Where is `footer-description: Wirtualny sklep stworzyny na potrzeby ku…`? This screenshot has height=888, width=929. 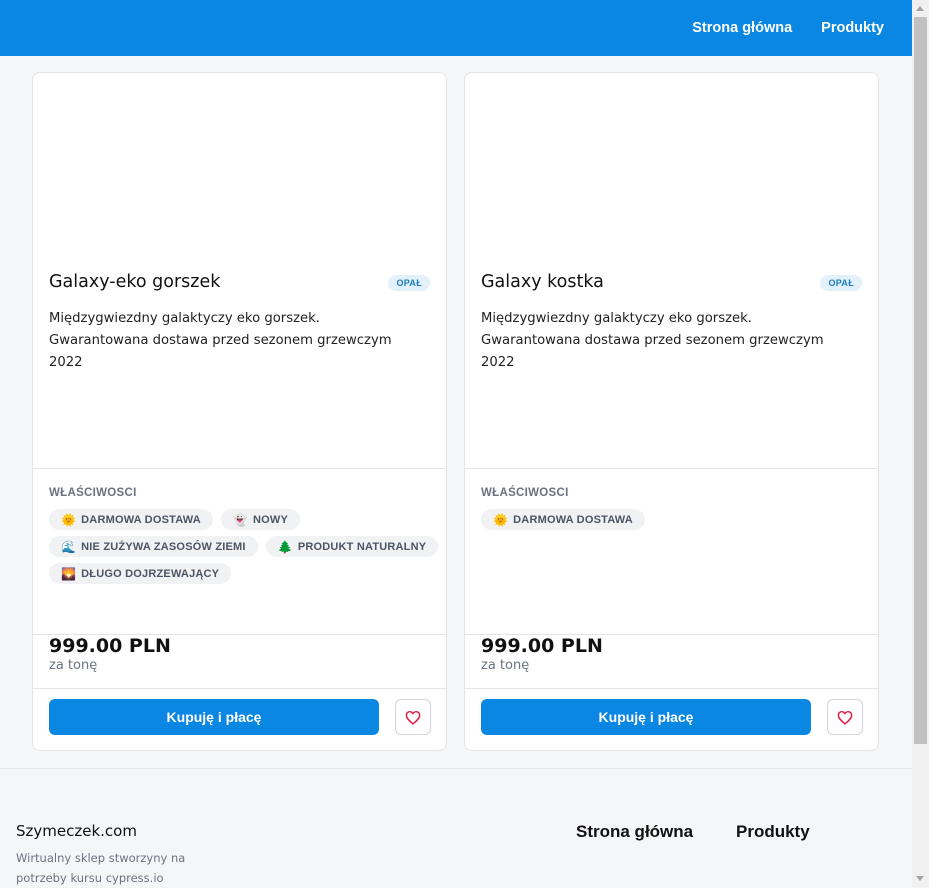
footer-description: Wirtualny sklep stworzyny na potrzeby ku… is located at coordinates (101, 868).